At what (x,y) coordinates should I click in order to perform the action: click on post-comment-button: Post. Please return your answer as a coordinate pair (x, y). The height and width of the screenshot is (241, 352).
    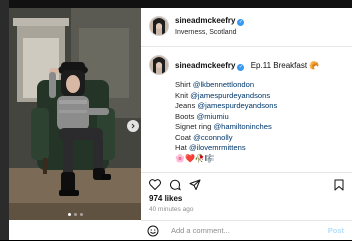
    Looking at the image, I should click on (336, 230).